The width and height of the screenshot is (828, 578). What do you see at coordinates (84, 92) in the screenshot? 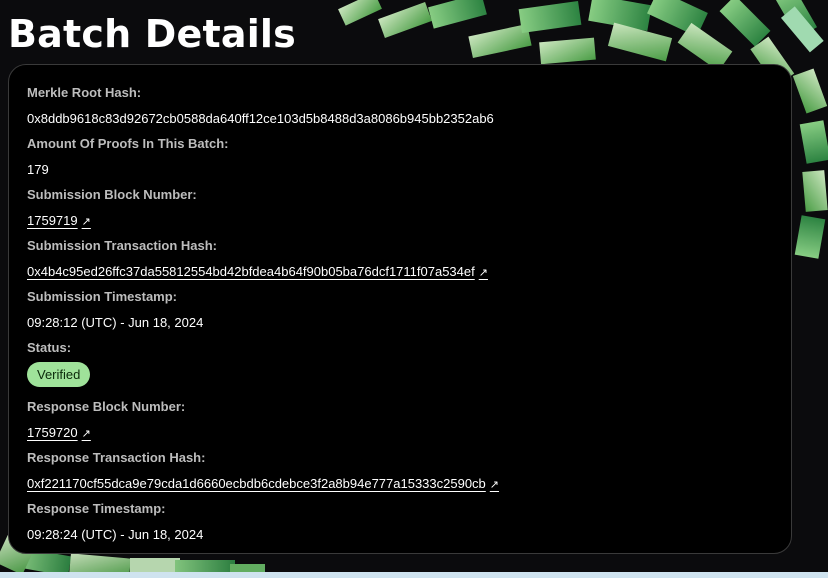
I see `merkle-root-label: Merkle Root Hash:` at bounding box center [84, 92].